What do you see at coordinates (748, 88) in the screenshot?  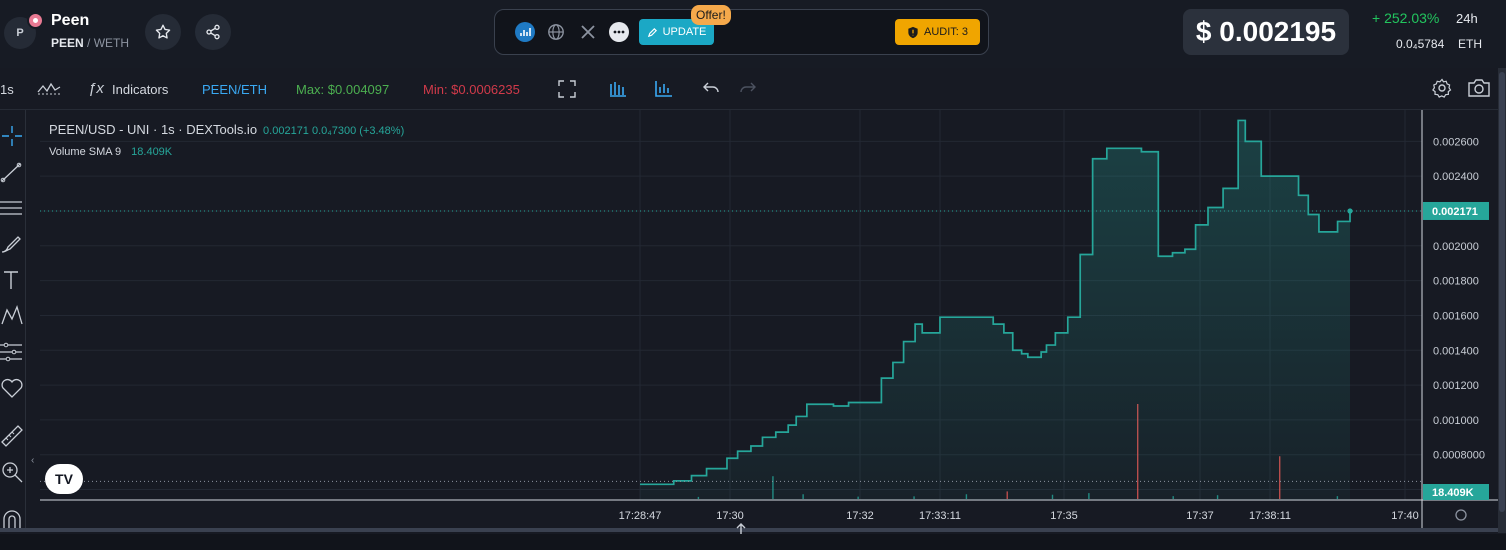 I see `redo-icon` at bounding box center [748, 88].